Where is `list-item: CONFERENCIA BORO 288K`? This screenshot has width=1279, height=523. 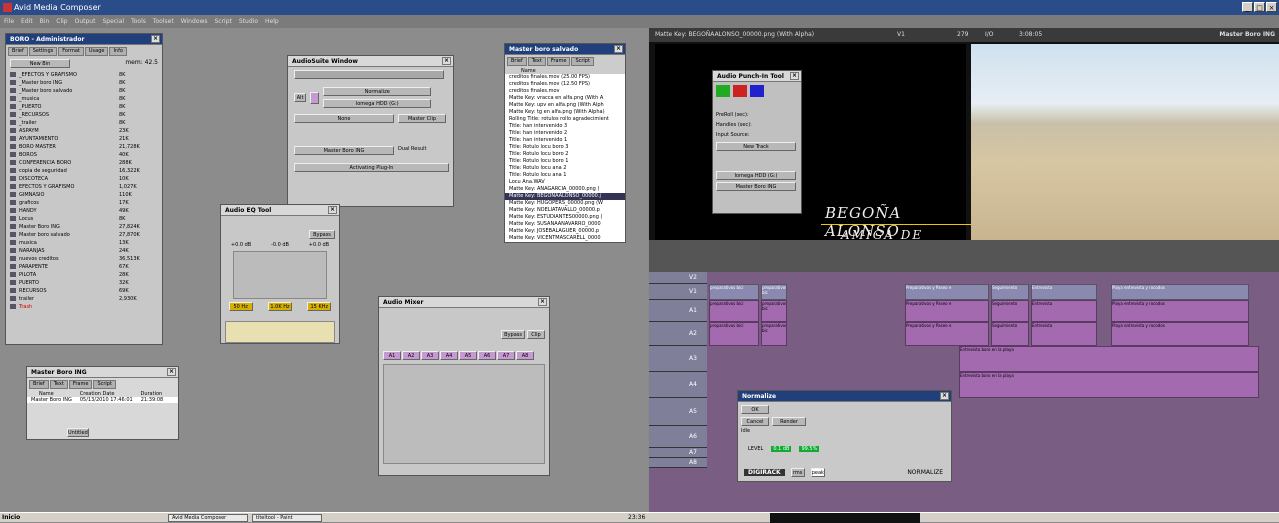
list-item: CONFERENCIA BORO 288K is located at coordinates (84, 163).